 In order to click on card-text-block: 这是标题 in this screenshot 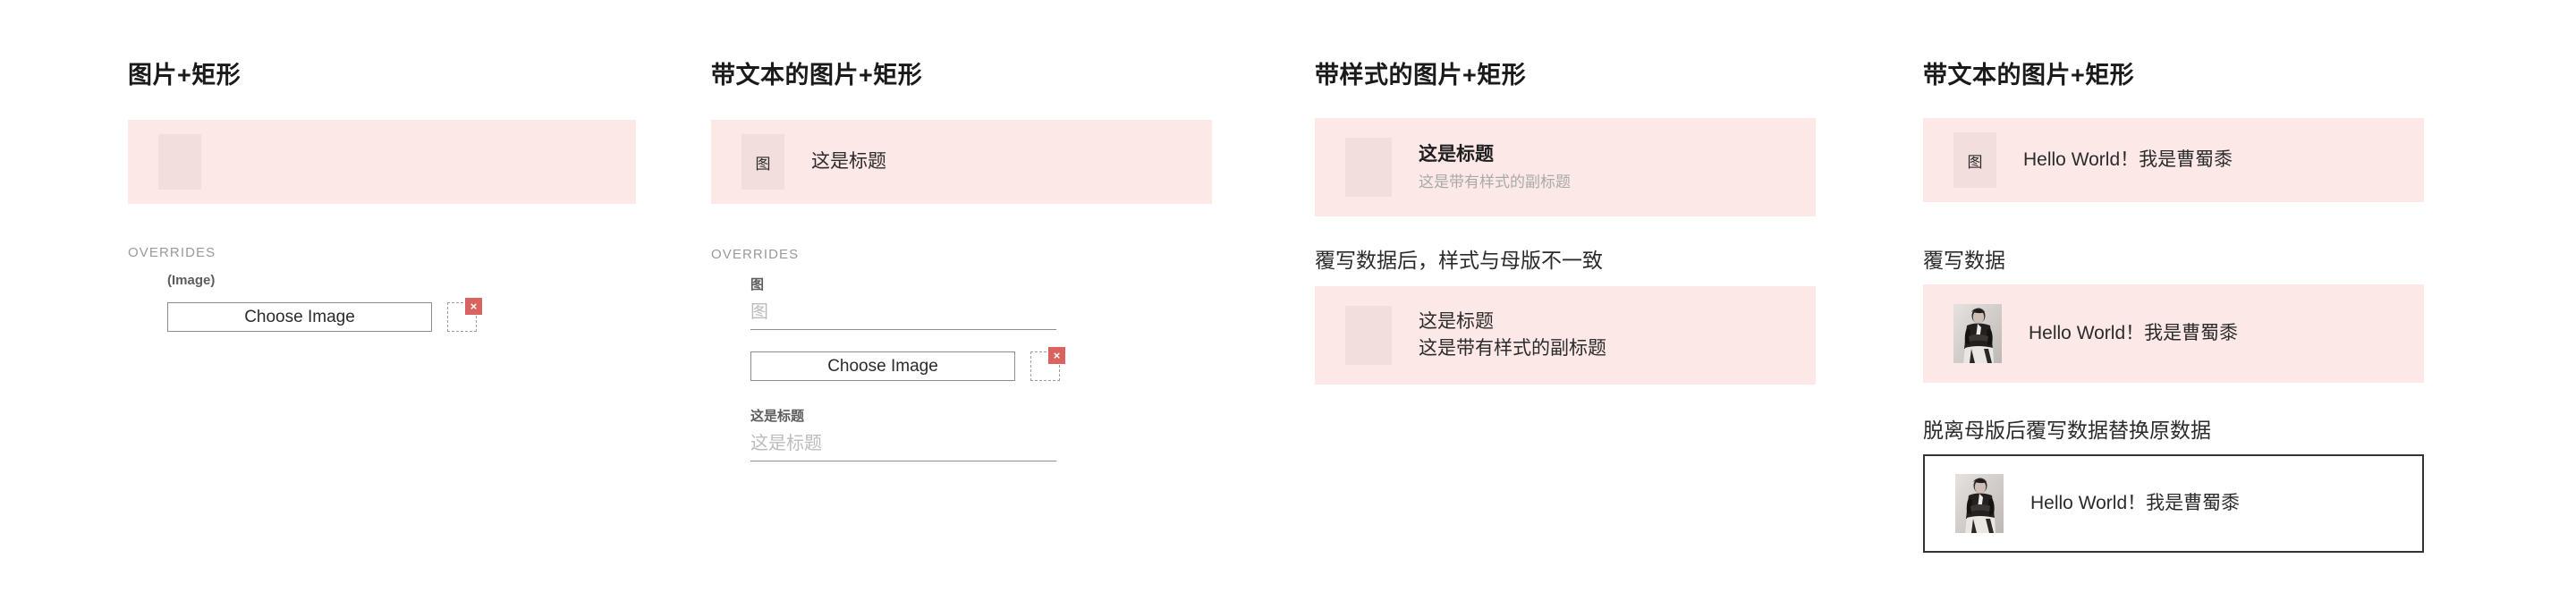, I will do `click(848, 161)`.